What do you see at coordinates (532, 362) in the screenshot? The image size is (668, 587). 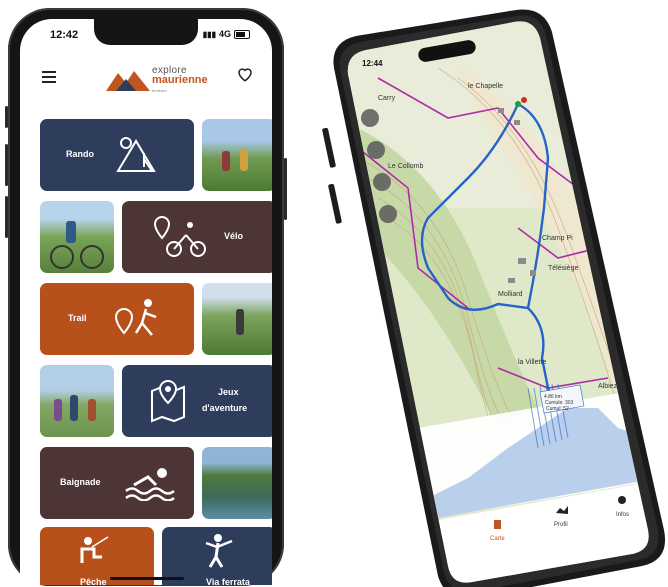 I see `map-place-label: la Villette` at bounding box center [532, 362].